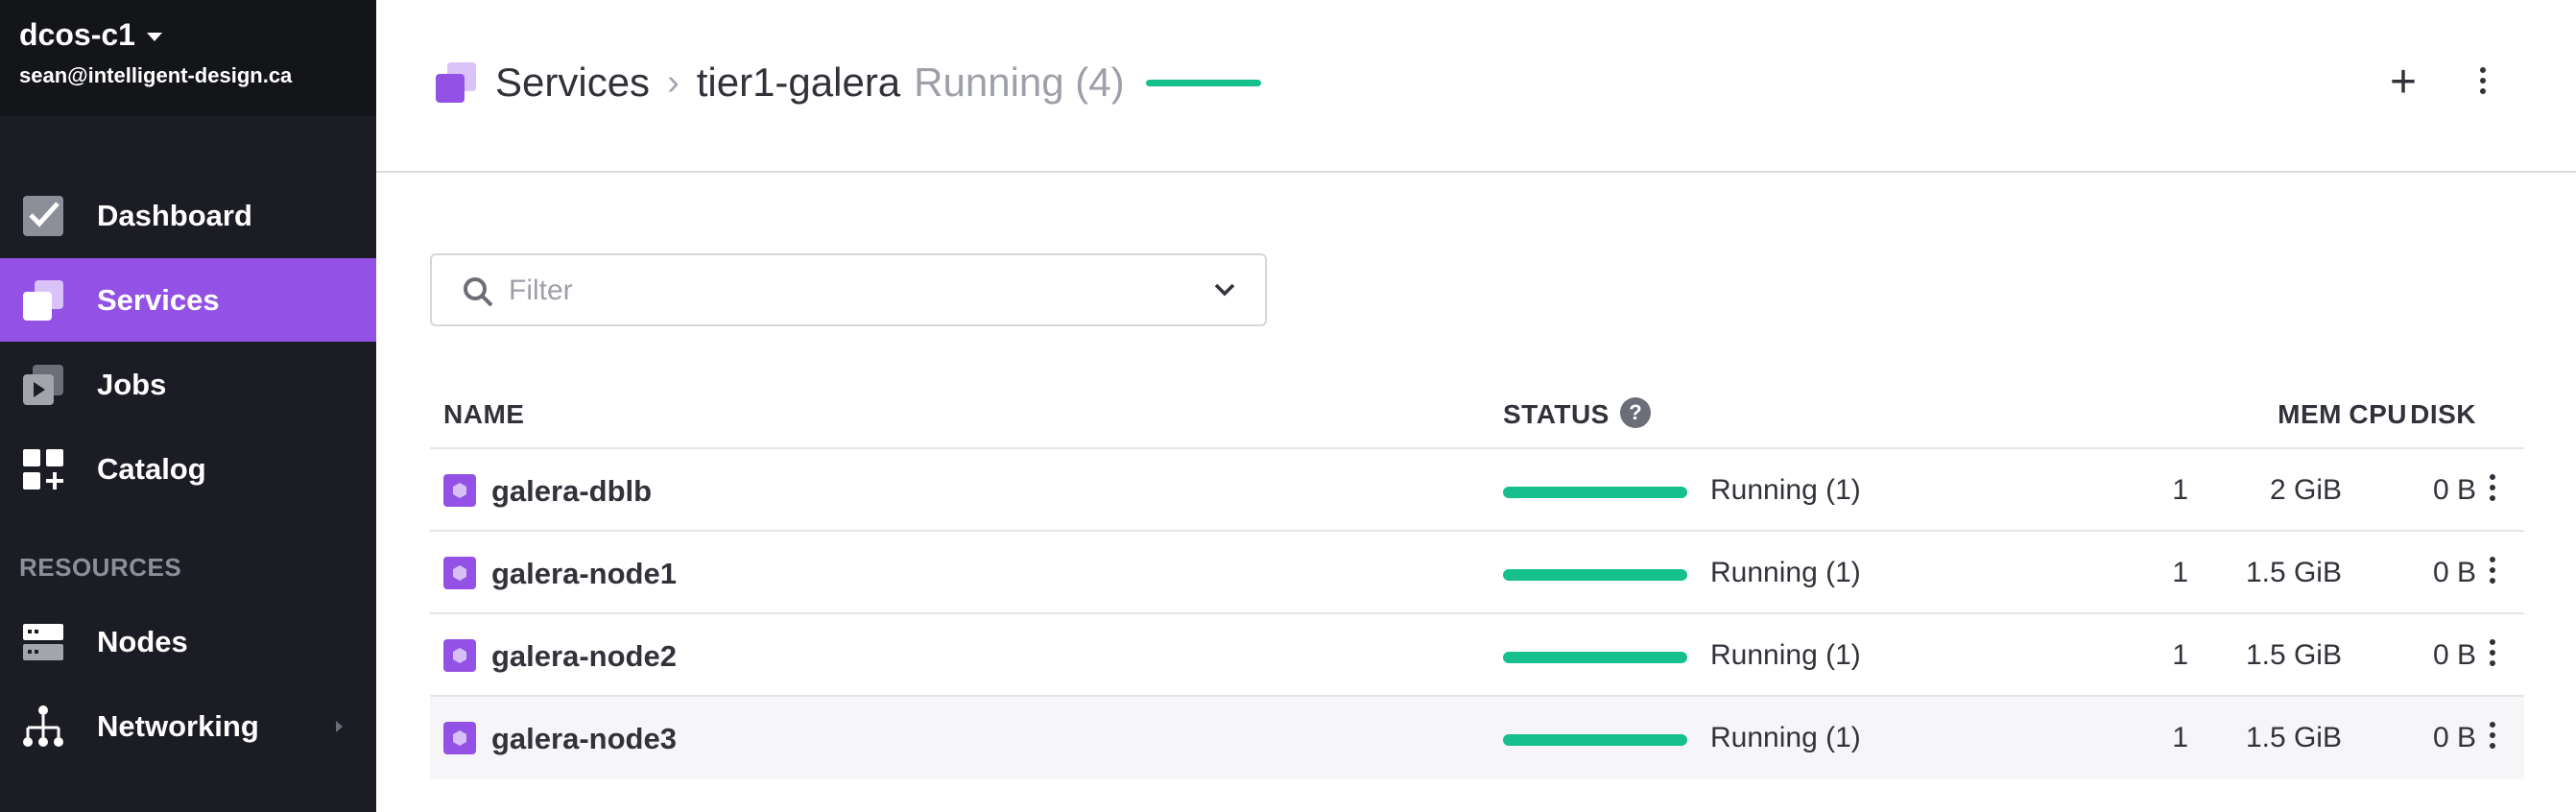 Image resolution: width=2576 pixels, height=812 pixels. What do you see at coordinates (132, 384) in the screenshot?
I see `sidebar-item-label: Jobs` at bounding box center [132, 384].